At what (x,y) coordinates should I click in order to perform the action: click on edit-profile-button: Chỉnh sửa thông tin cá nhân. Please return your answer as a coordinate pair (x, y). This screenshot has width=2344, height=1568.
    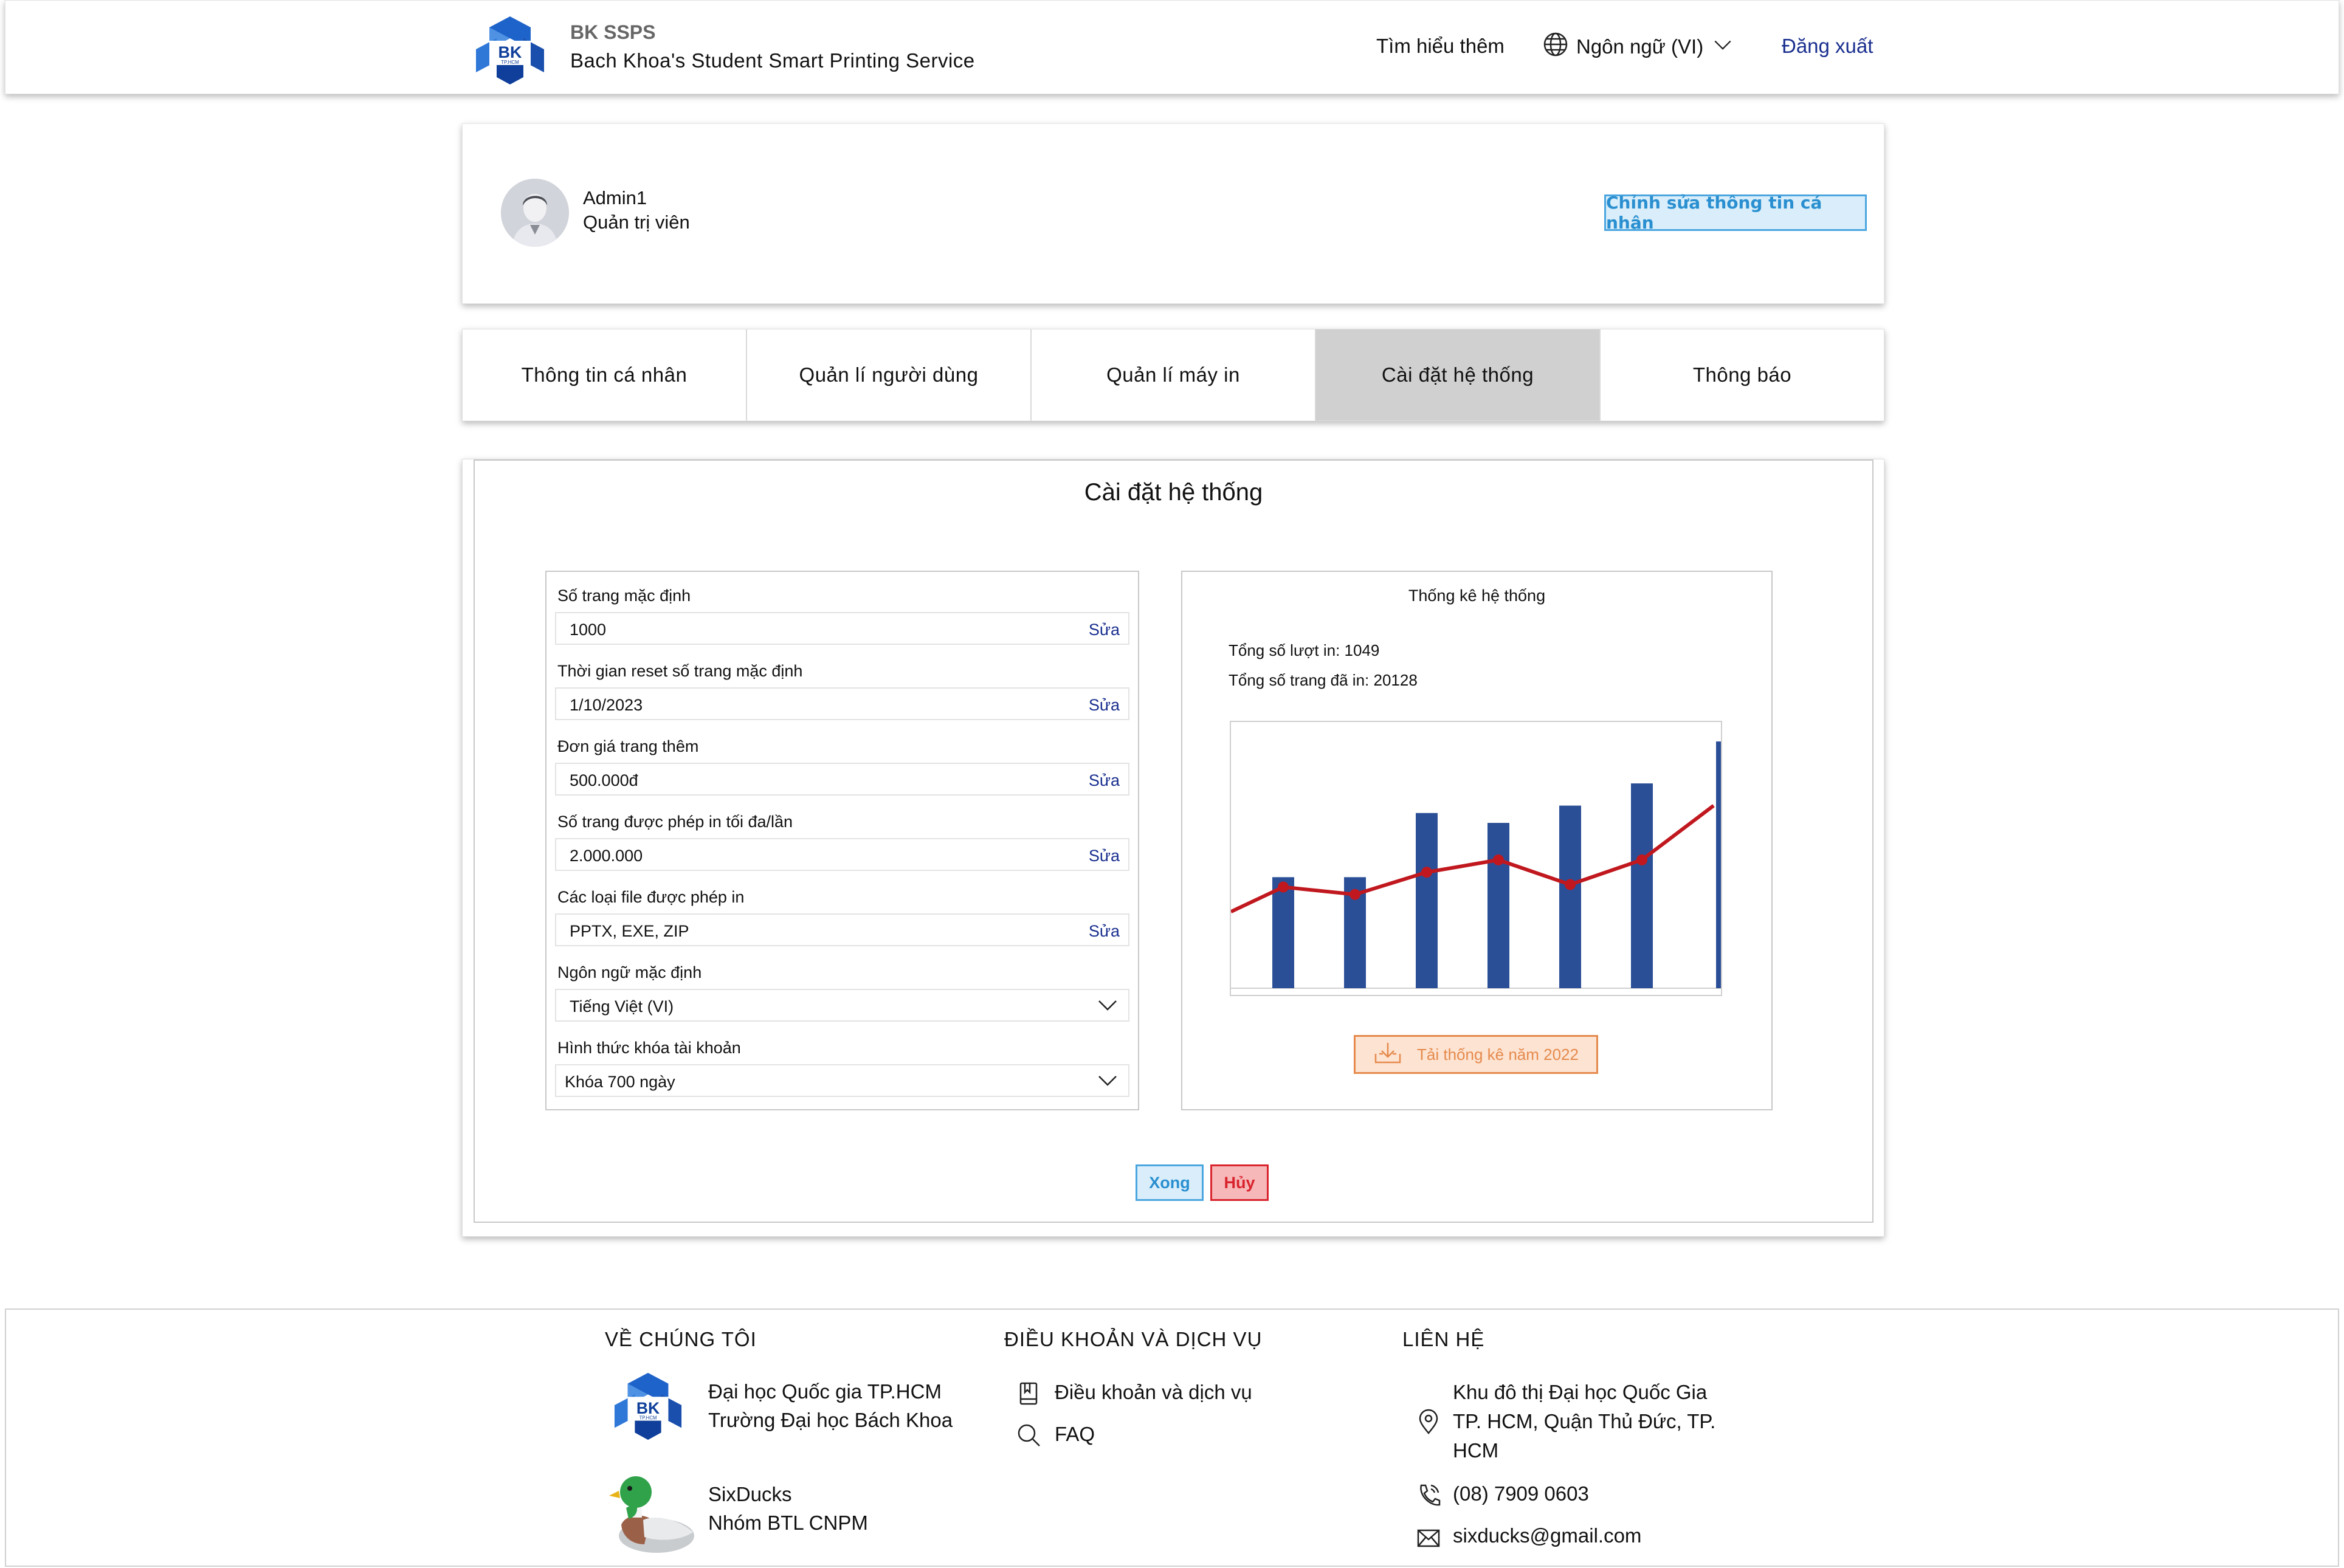
    Looking at the image, I should click on (1735, 213).